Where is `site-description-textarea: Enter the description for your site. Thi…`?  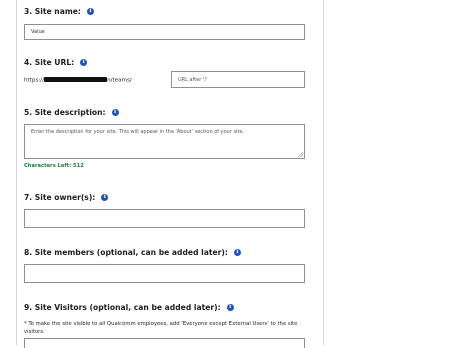 site-description-textarea: Enter the description for your site. Thi… is located at coordinates (164, 141).